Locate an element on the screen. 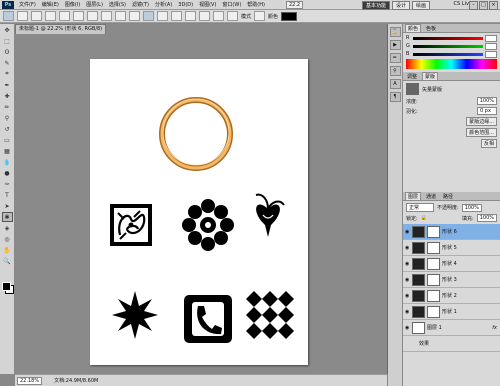  workspace-painting-button: 绘画 is located at coordinates (420, 5).